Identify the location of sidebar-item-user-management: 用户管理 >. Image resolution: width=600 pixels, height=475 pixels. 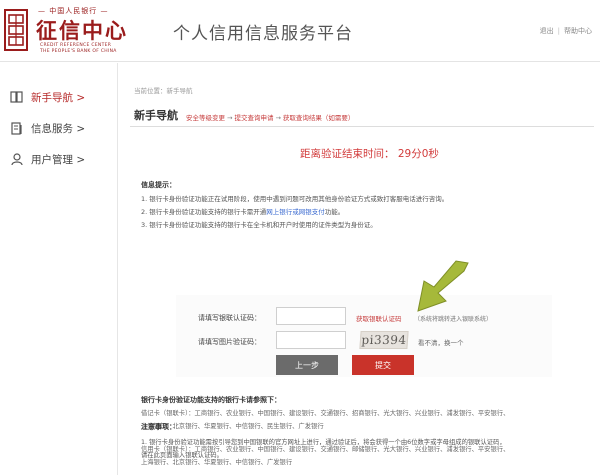
(60, 159).